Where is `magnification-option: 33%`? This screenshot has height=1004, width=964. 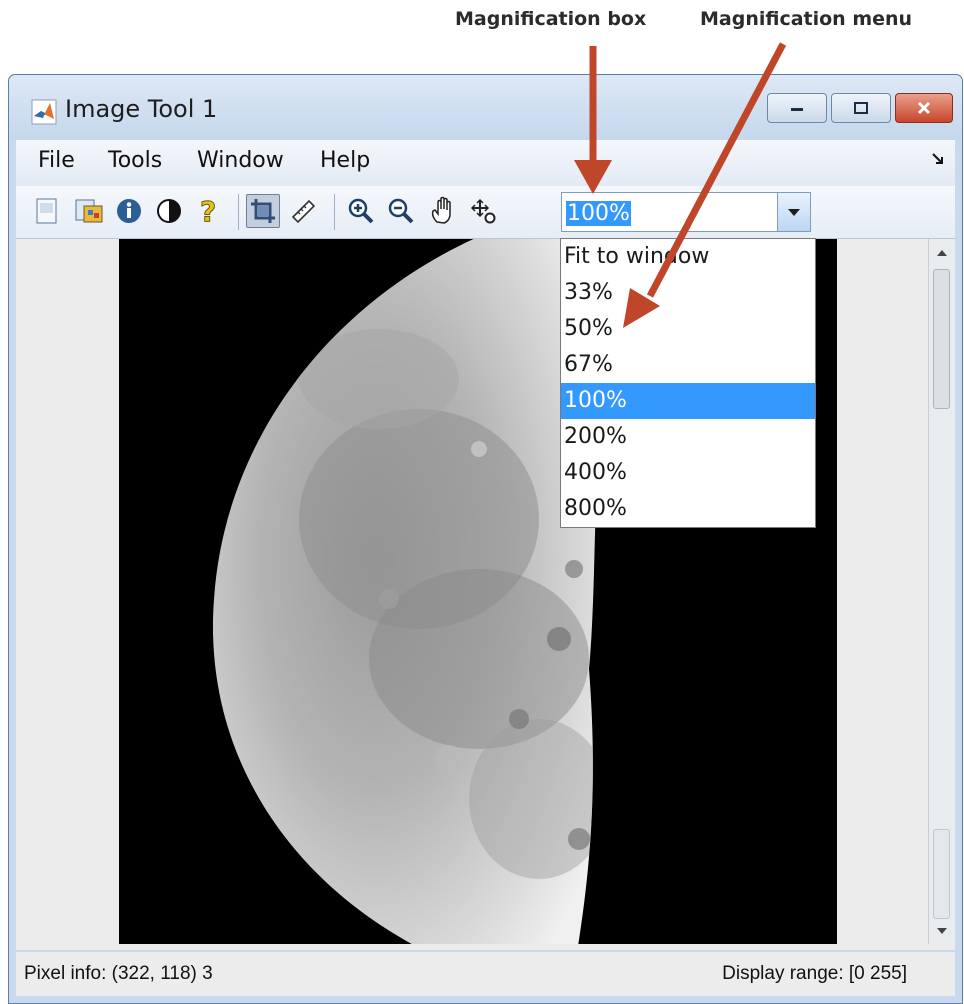 magnification-option: 33% is located at coordinates (688, 293).